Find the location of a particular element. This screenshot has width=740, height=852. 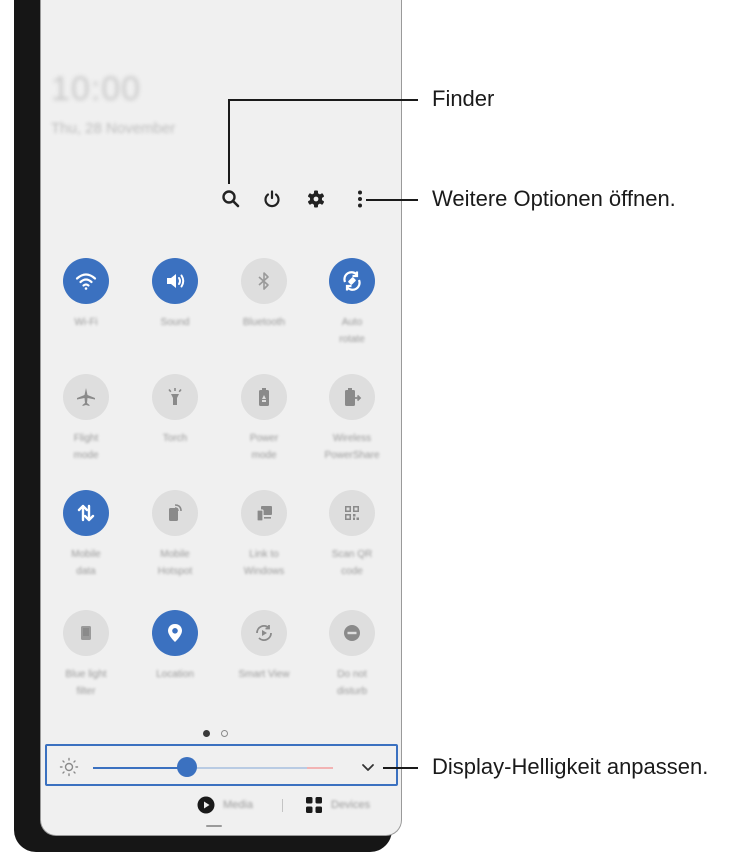

devices-label: Devices is located at coordinates (351, 805).